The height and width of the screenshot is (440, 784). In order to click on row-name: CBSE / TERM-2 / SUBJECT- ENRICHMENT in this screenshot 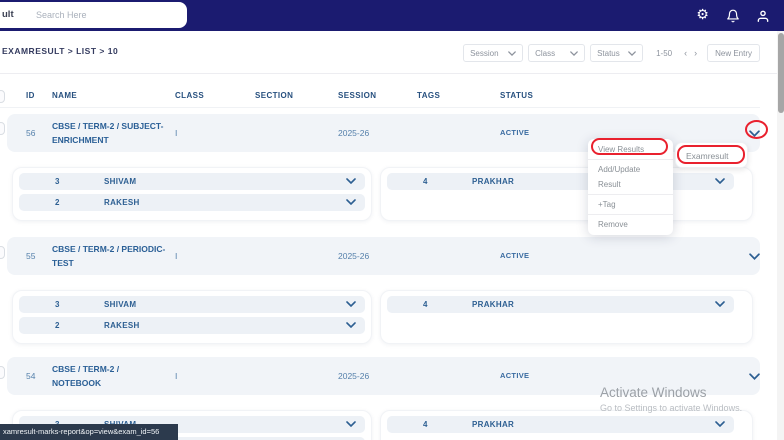, I will do `click(108, 133)`.